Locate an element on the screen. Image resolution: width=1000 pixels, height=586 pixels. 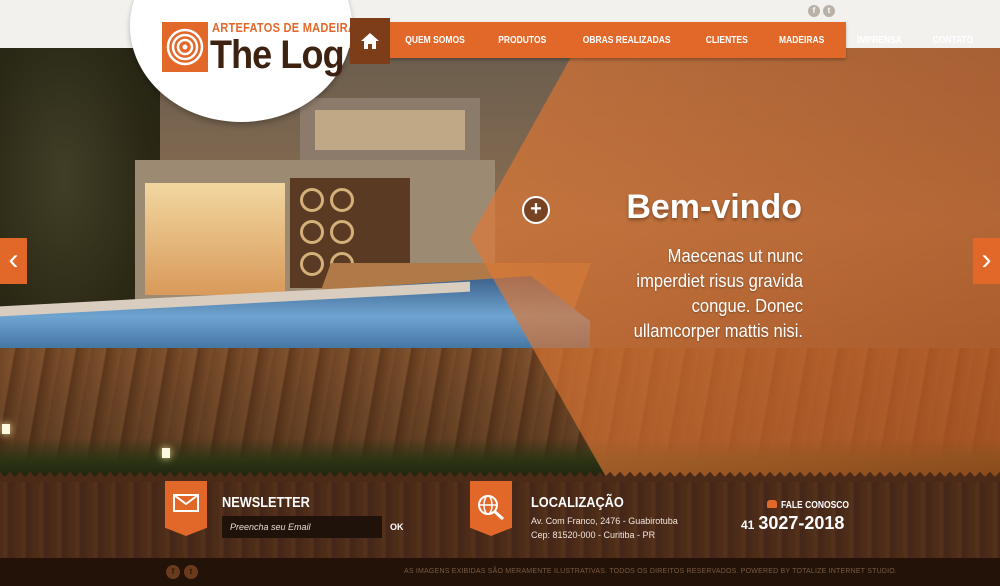
house-lit-window is located at coordinates (215, 239).